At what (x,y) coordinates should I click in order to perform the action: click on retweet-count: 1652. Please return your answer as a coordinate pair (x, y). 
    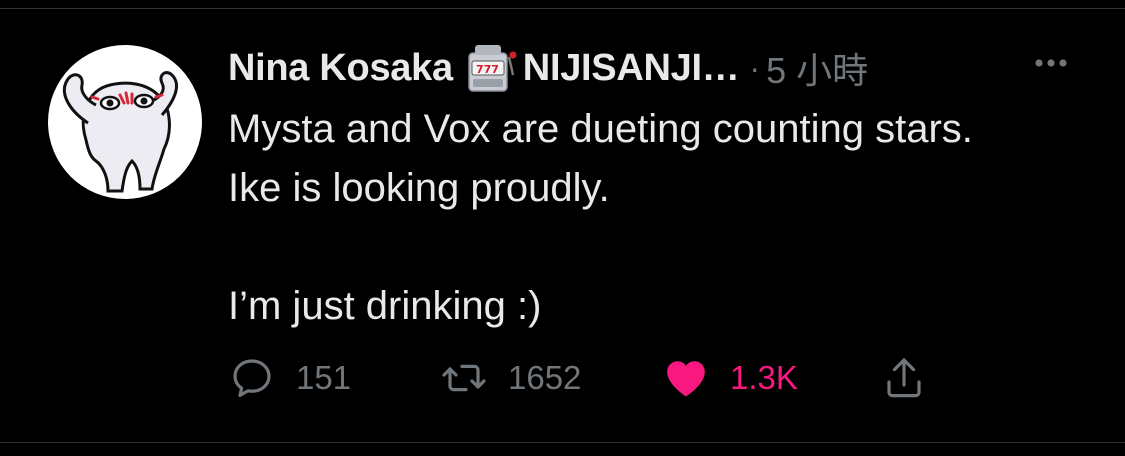
    Looking at the image, I should click on (545, 377).